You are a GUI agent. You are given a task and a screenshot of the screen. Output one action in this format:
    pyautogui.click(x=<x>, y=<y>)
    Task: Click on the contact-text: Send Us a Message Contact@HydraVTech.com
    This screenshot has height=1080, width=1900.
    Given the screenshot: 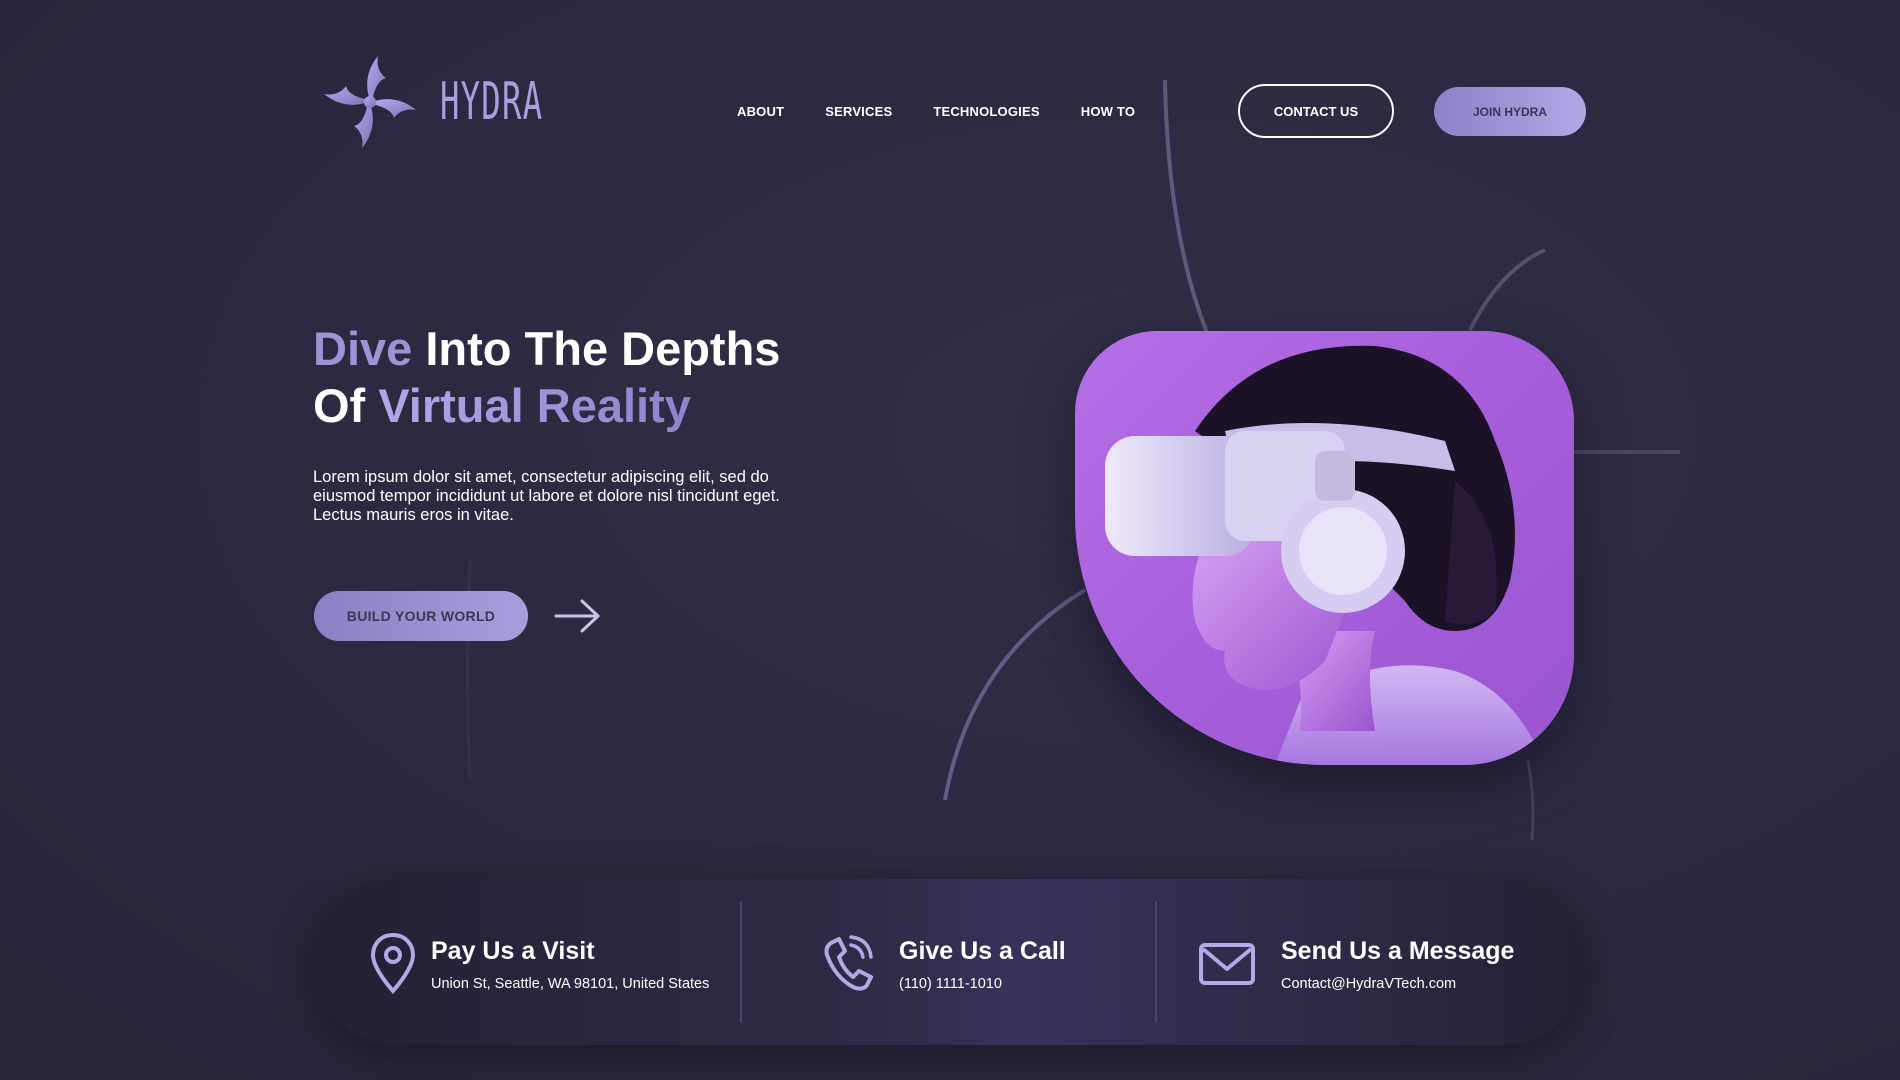 What is the action you would take?
    pyautogui.click(x=1397, y=961)
    